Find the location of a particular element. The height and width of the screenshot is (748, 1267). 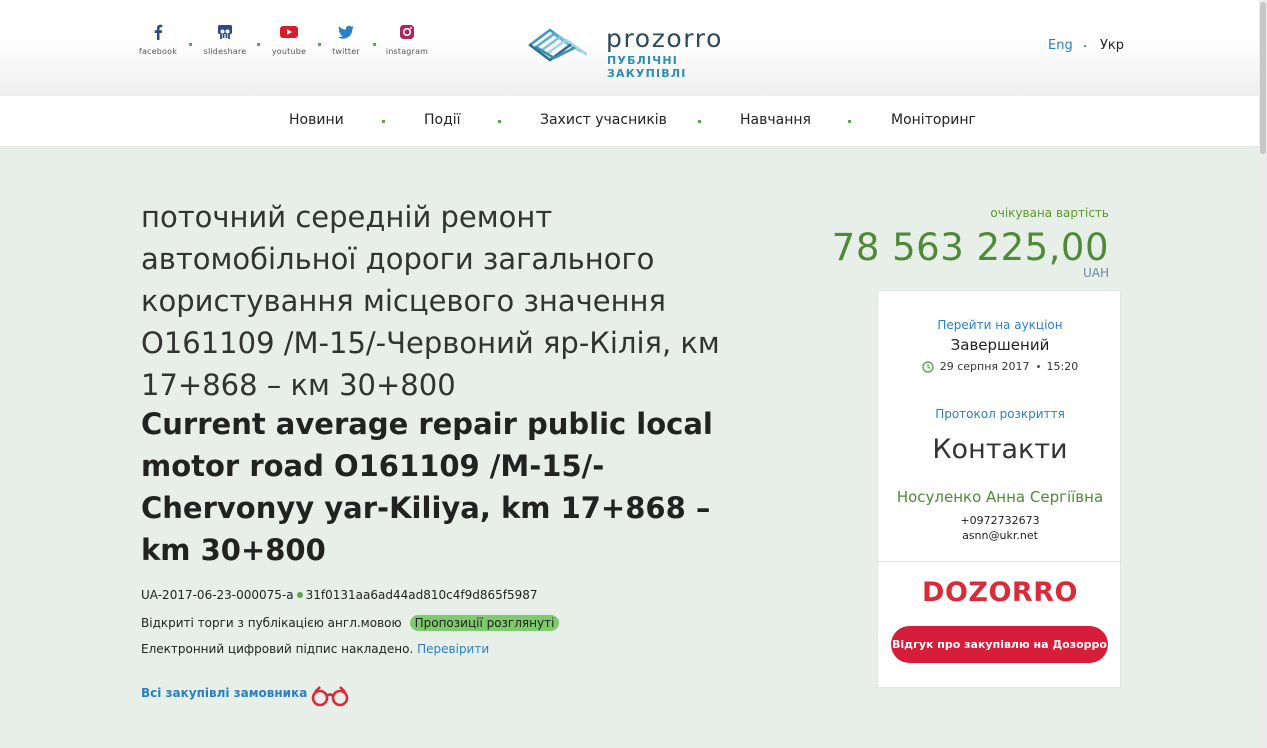

twitter-link: twitter is located at coordinates (346, 39).